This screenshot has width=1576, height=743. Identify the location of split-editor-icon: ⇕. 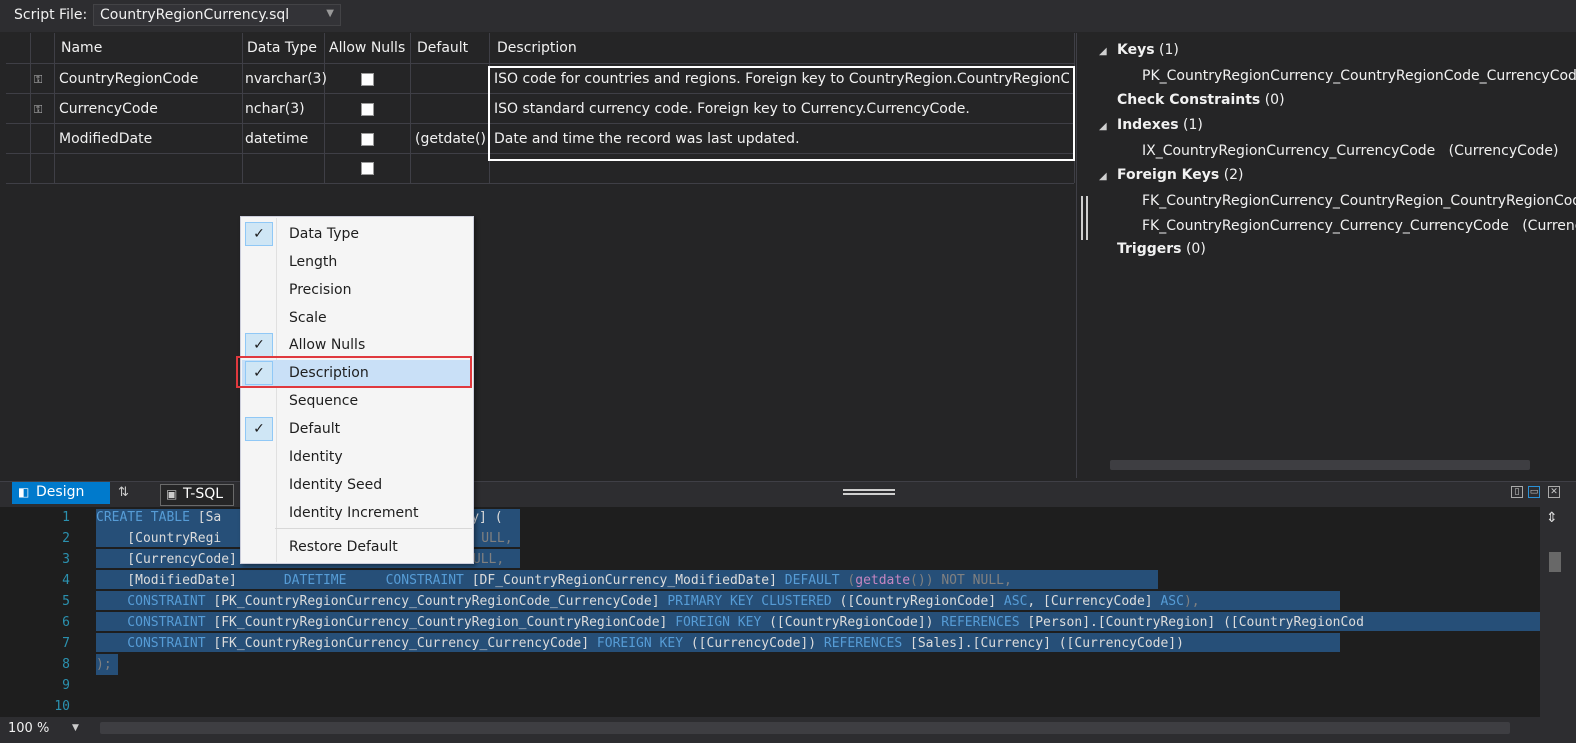
(1552, 518).